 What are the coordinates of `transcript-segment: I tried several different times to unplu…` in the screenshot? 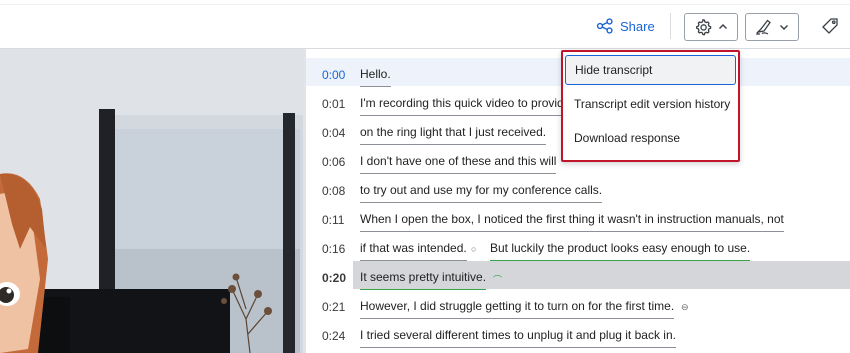 It's located at (518, 338).